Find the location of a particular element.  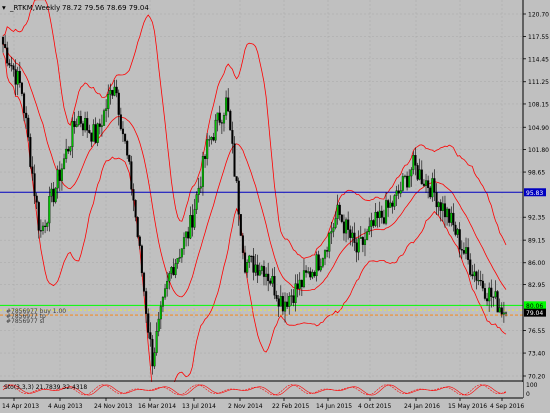

price-tick: 76.55 is located at coordinates (534, 331).